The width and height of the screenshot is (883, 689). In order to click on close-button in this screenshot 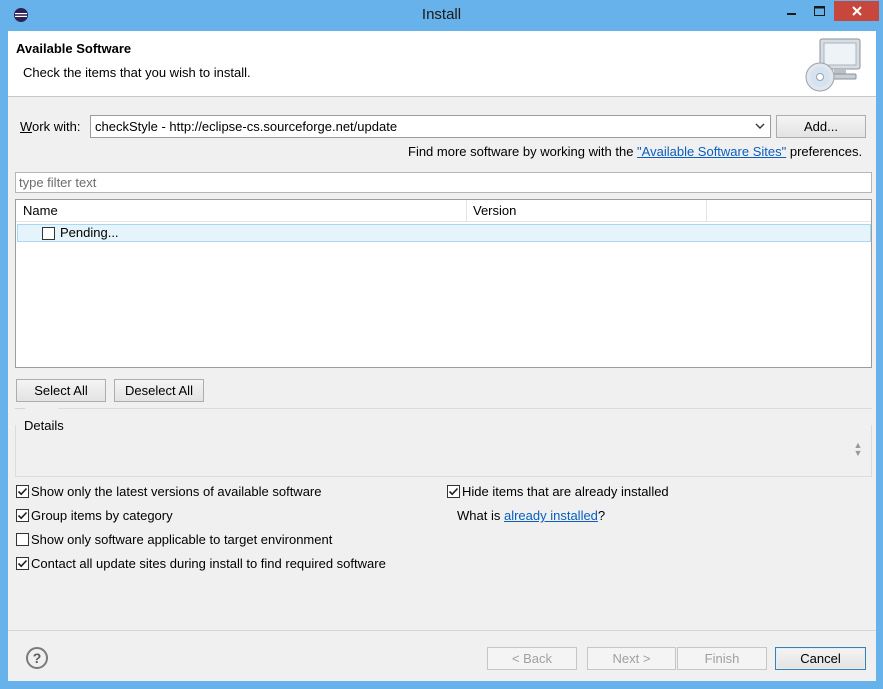, I will do `click(856, 11)`.